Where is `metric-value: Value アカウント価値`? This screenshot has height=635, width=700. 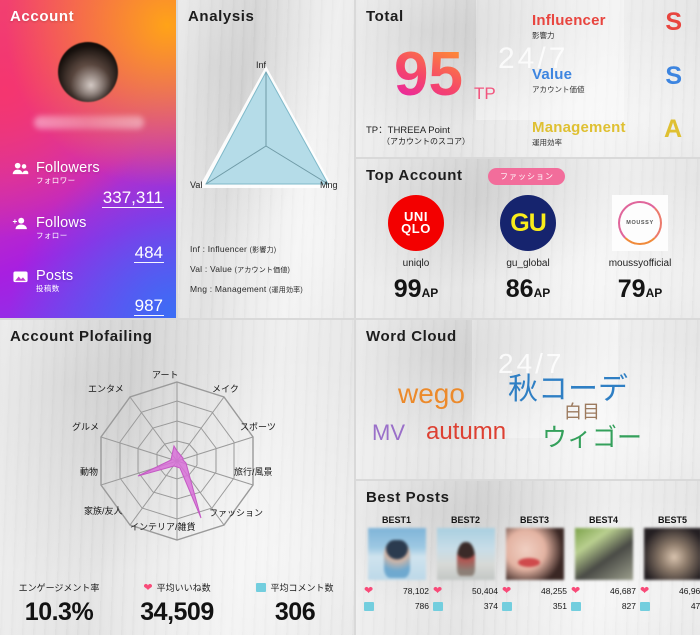
metric-value: Value アカウント価値 is located at coordinates (558, 80).